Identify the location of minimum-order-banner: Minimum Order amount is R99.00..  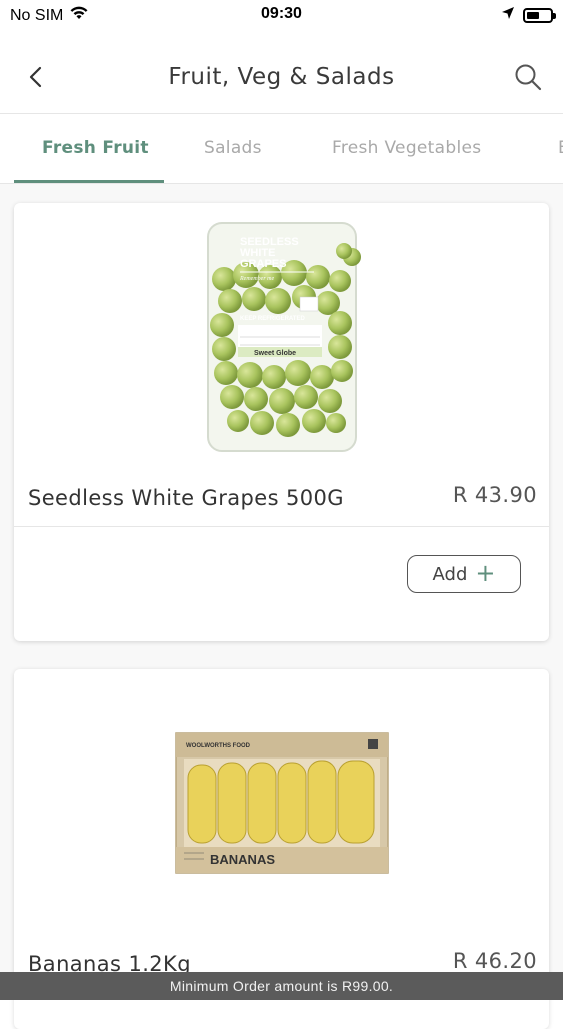
(281, 986).